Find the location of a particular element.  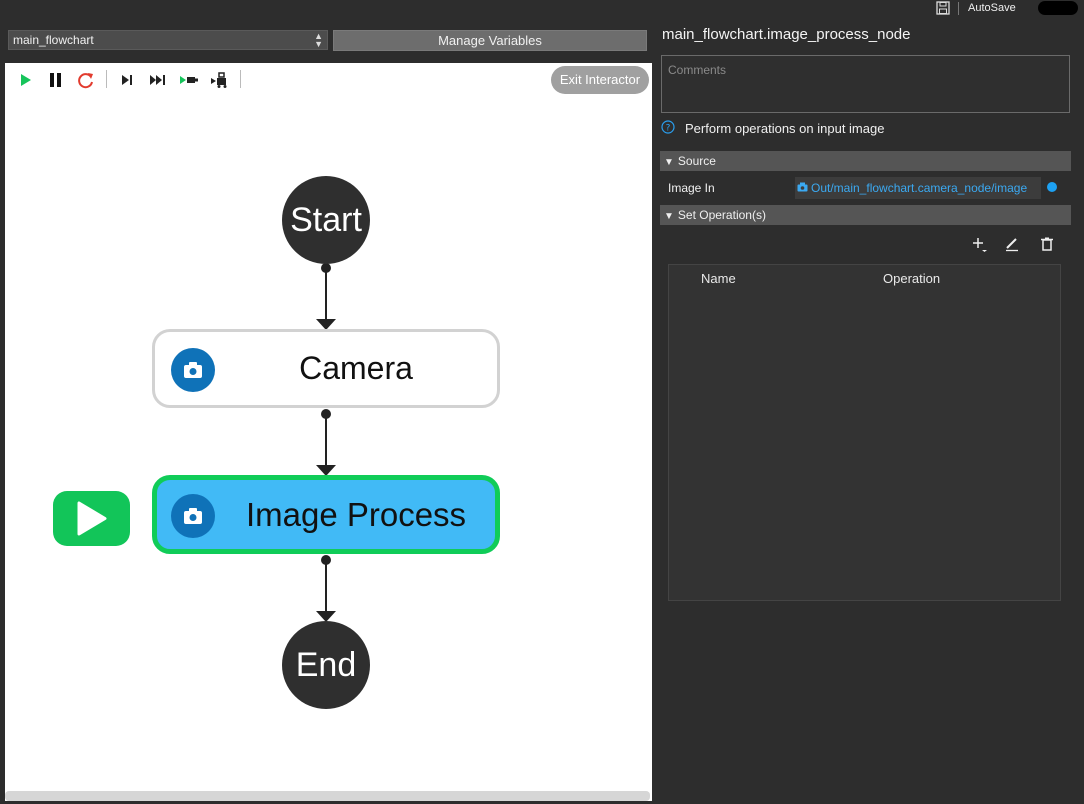

comments-placeholder: Comments is located at coordinates (697, 70).